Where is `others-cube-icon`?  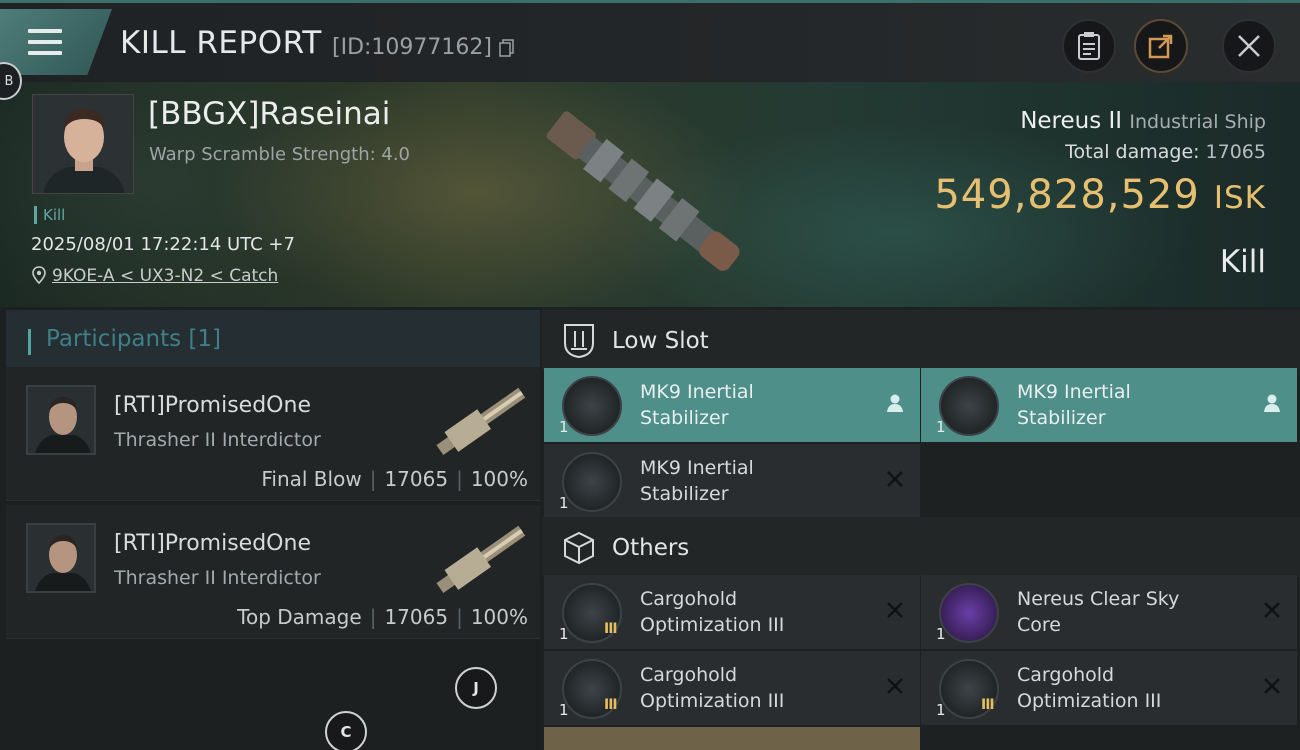
others-cube-icon is located at coordinates (579, 548).